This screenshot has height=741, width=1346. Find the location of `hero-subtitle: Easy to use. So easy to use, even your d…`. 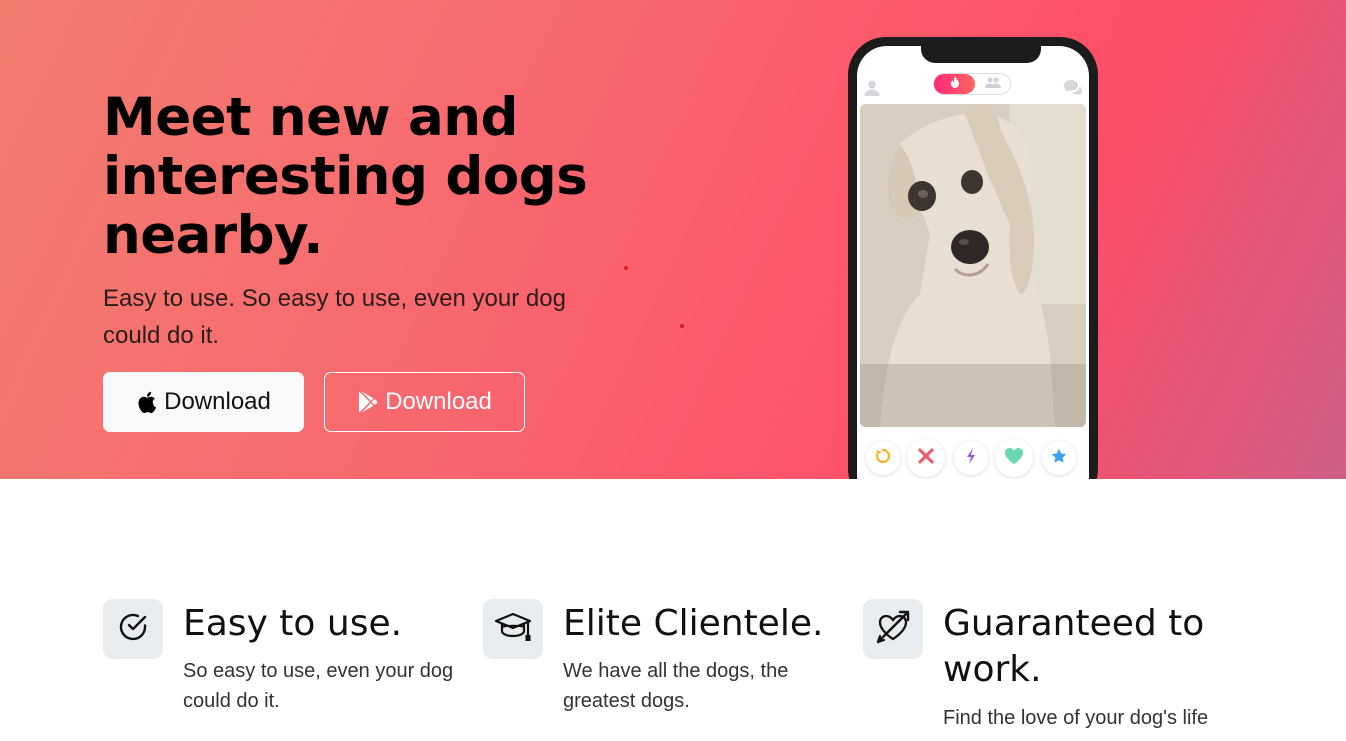

hero-subtitle: Easy to use. So easy to use, even your d… is located at coordinates (334, 317).